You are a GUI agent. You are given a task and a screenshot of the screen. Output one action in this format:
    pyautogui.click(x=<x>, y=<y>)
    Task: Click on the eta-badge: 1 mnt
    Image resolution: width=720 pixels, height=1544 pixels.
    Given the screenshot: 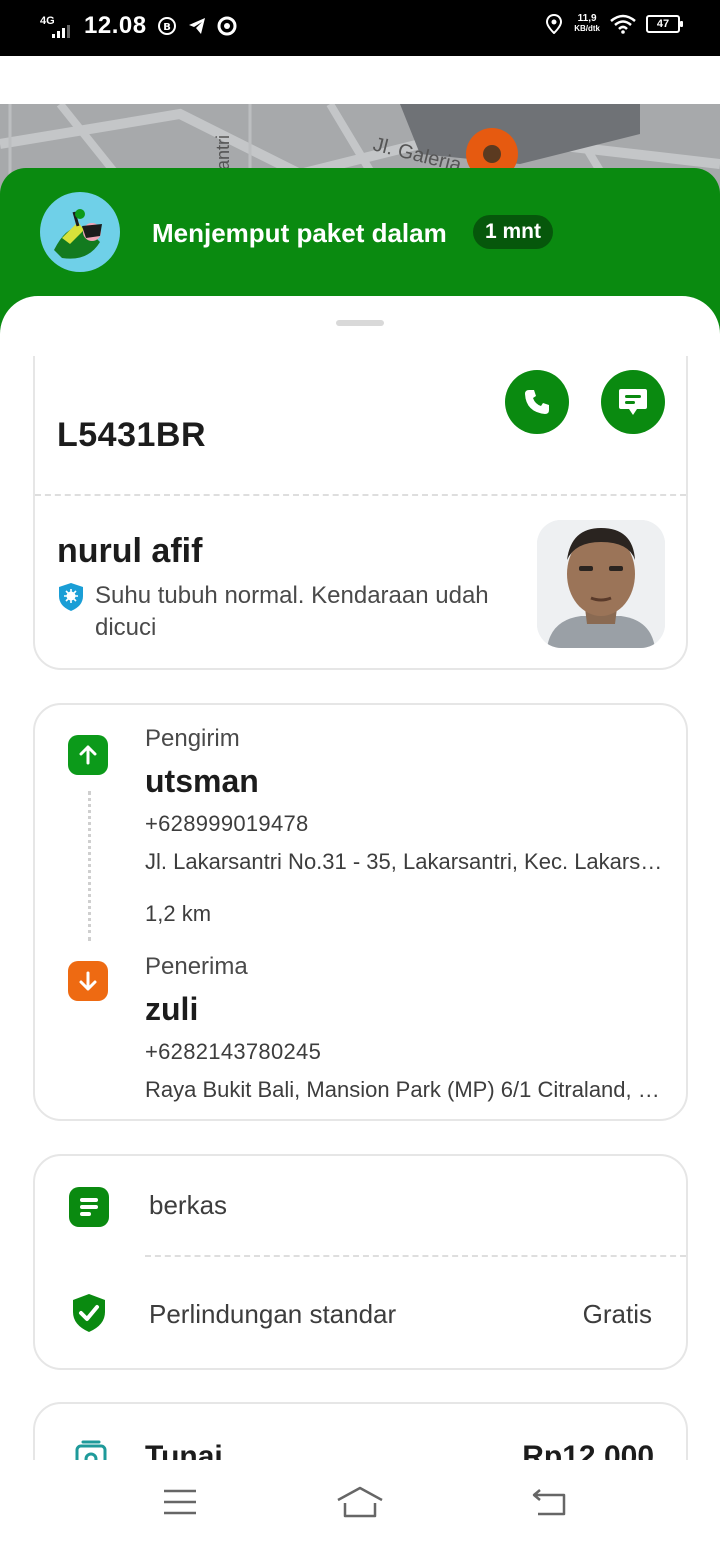 What is the action you would take?
    pyautogui.click(x=513, y=232)
    